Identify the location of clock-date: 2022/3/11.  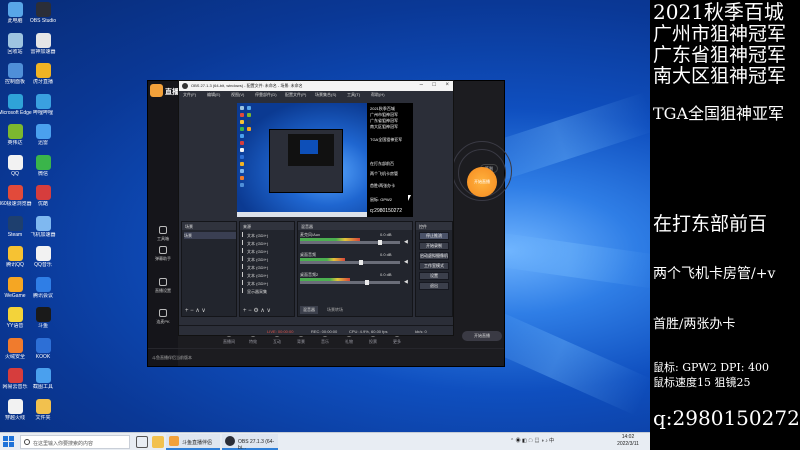
(628, 444).